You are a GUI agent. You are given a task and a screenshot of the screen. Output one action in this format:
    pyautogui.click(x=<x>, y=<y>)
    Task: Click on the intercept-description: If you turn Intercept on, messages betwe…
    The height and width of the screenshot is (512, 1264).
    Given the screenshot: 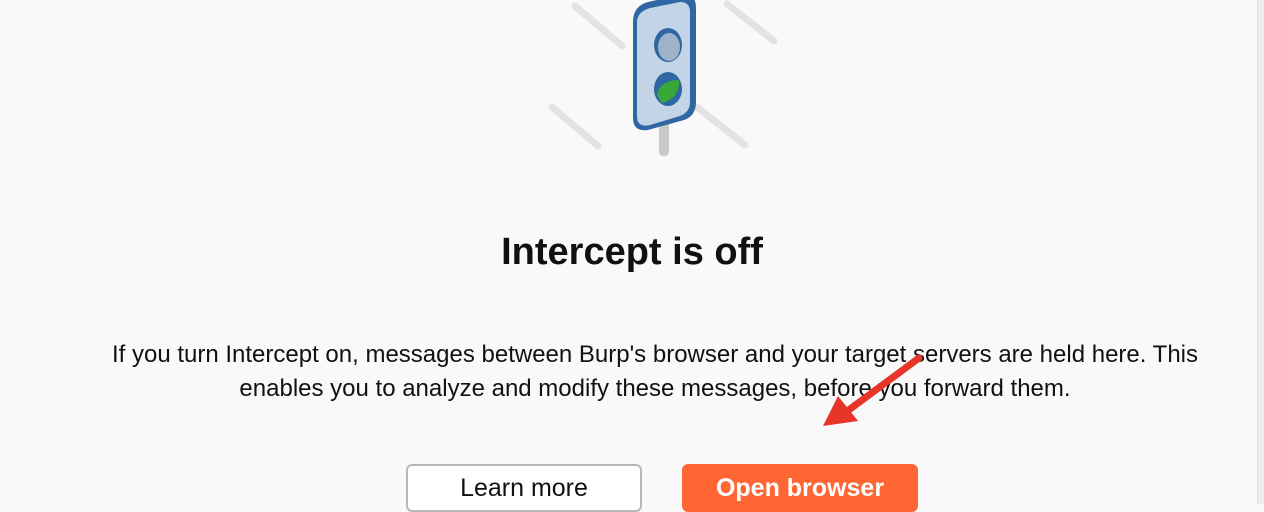 What is the action you would take?
    pyautogui.click(x=655, y=371)
    